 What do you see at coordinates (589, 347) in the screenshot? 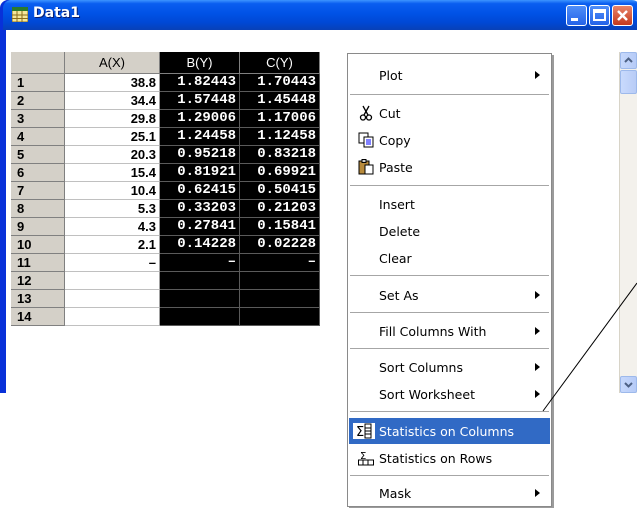
I see `callout-leader-line` at bounding box center [589, 347].